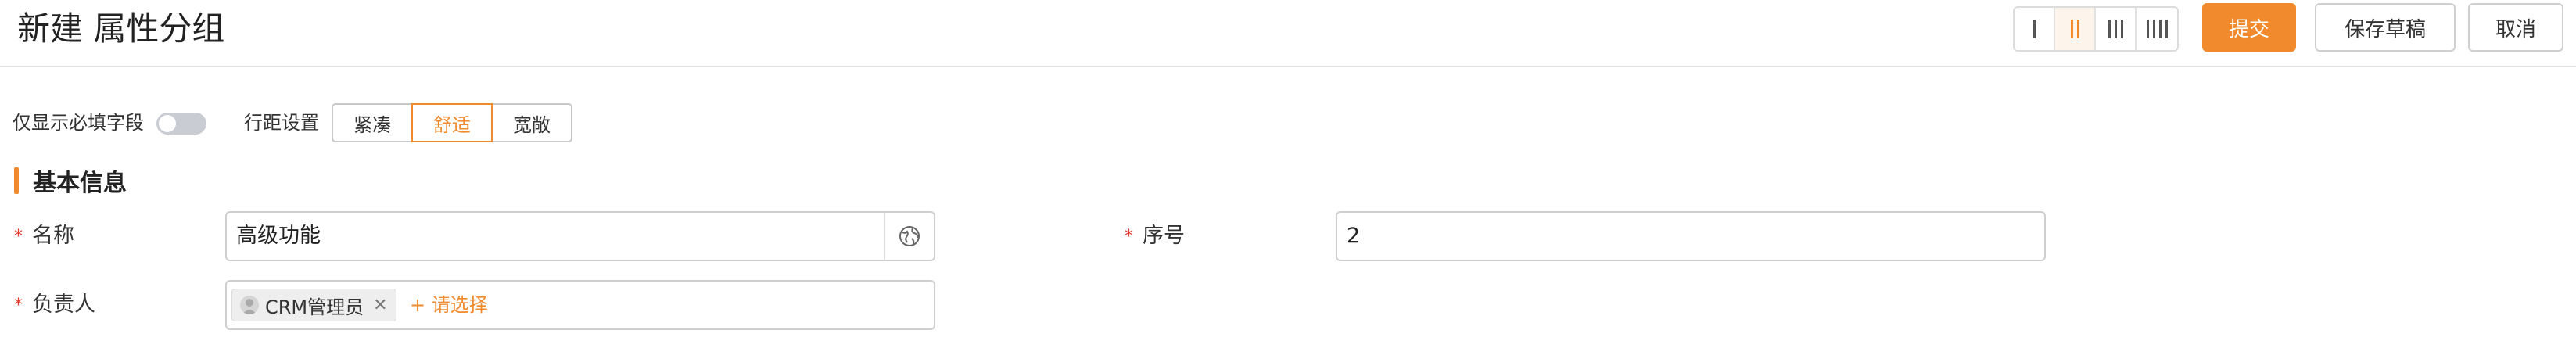 This screenshot has width=2576, height=341. I want to click on name-field-label: * 名称, so click(44, 236).